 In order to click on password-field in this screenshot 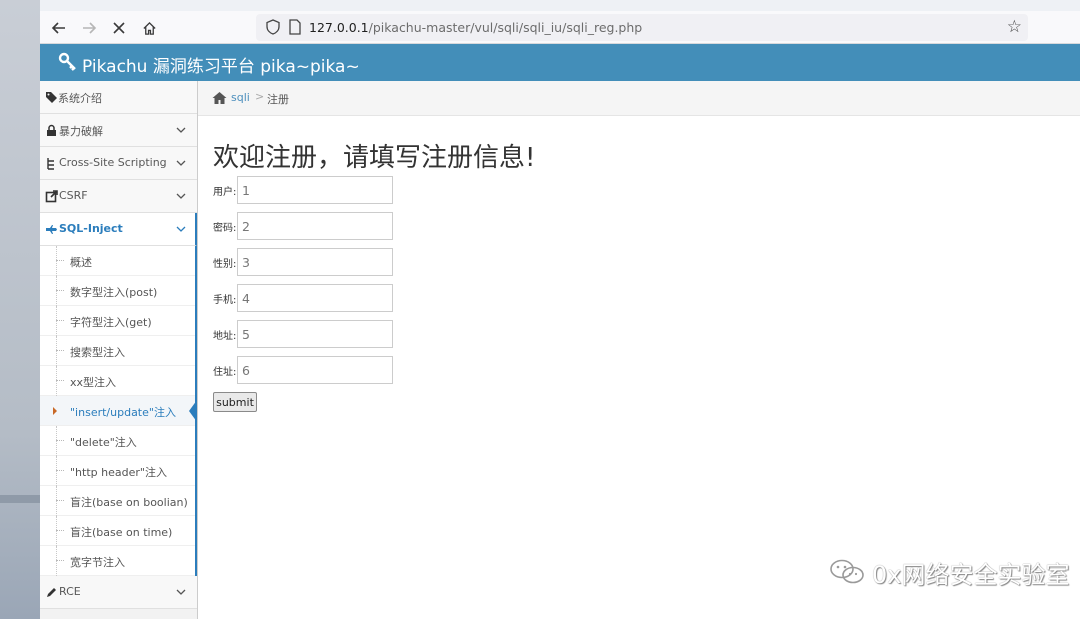, I will do `click(315, 226)`.